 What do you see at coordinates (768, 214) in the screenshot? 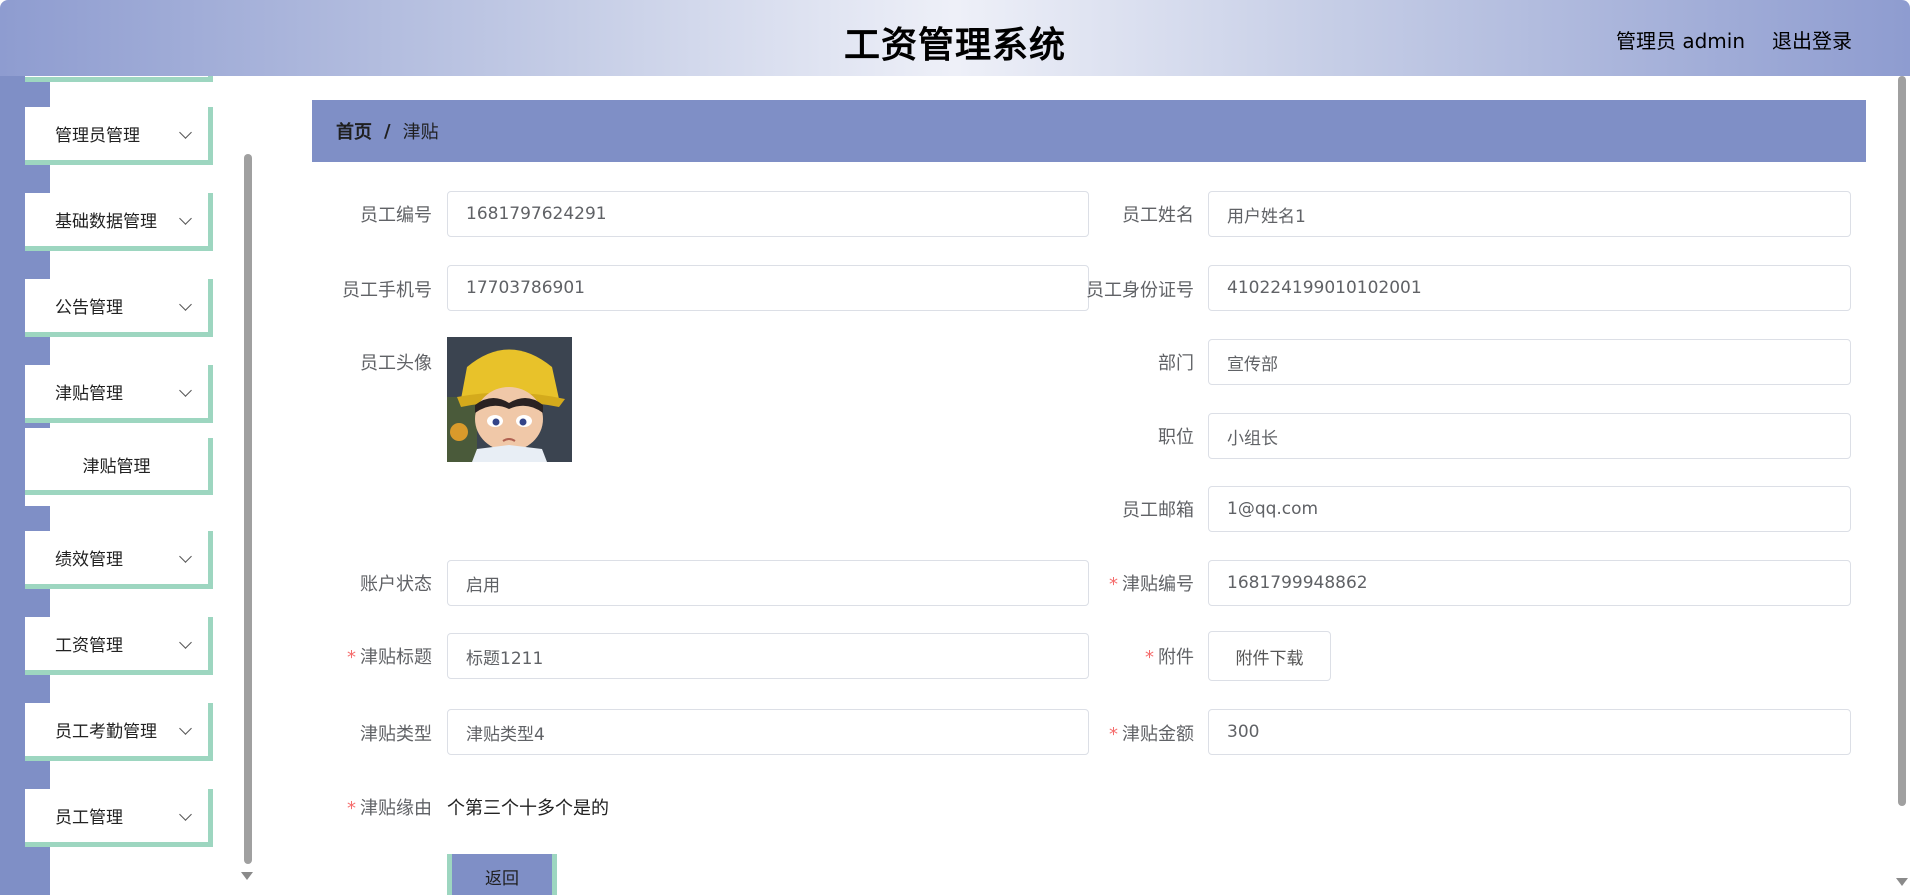
I see `employee-no-field: 1681797624291` at bounding box center [768, 214].